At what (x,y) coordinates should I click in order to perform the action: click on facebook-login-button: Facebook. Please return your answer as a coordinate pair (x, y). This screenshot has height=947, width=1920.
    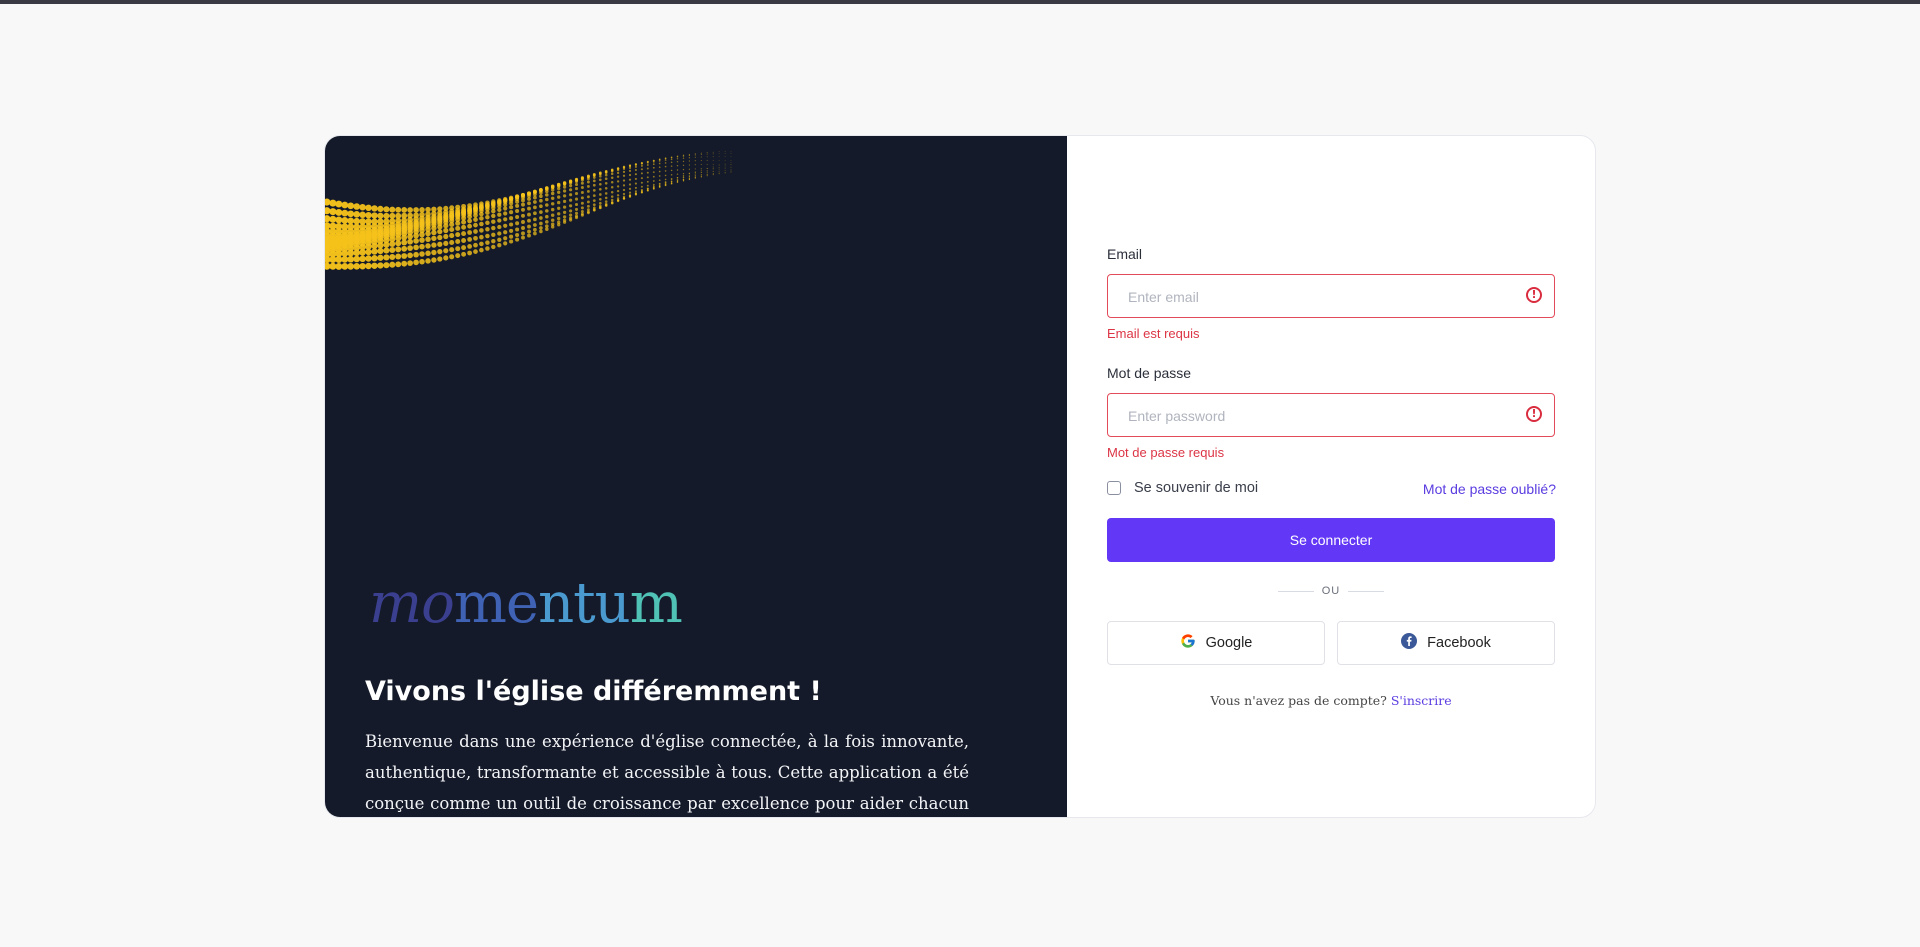
    Looking at the image, I should click on (1446, 643).